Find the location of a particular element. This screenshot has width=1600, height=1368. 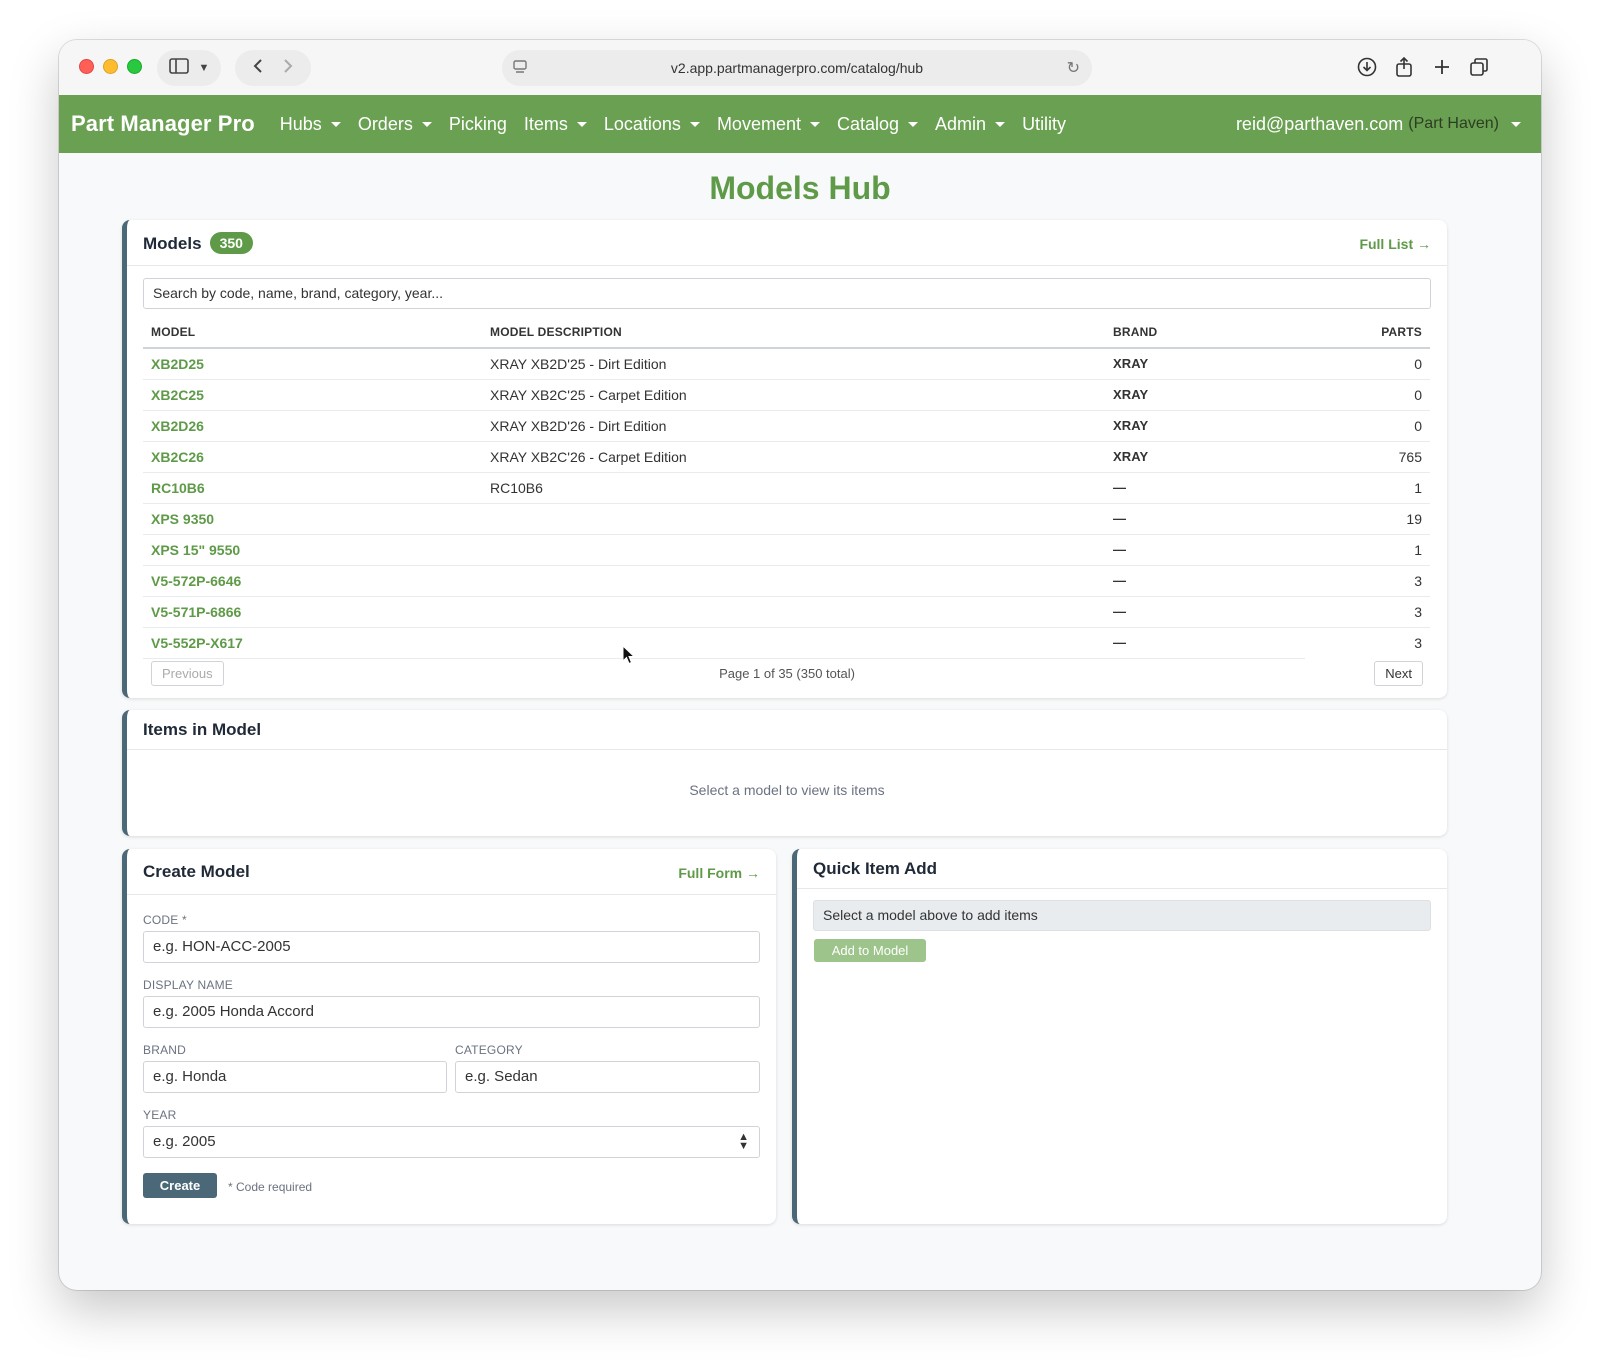

chevron-down-icon: ▼ is located at coordinates (204, 68).